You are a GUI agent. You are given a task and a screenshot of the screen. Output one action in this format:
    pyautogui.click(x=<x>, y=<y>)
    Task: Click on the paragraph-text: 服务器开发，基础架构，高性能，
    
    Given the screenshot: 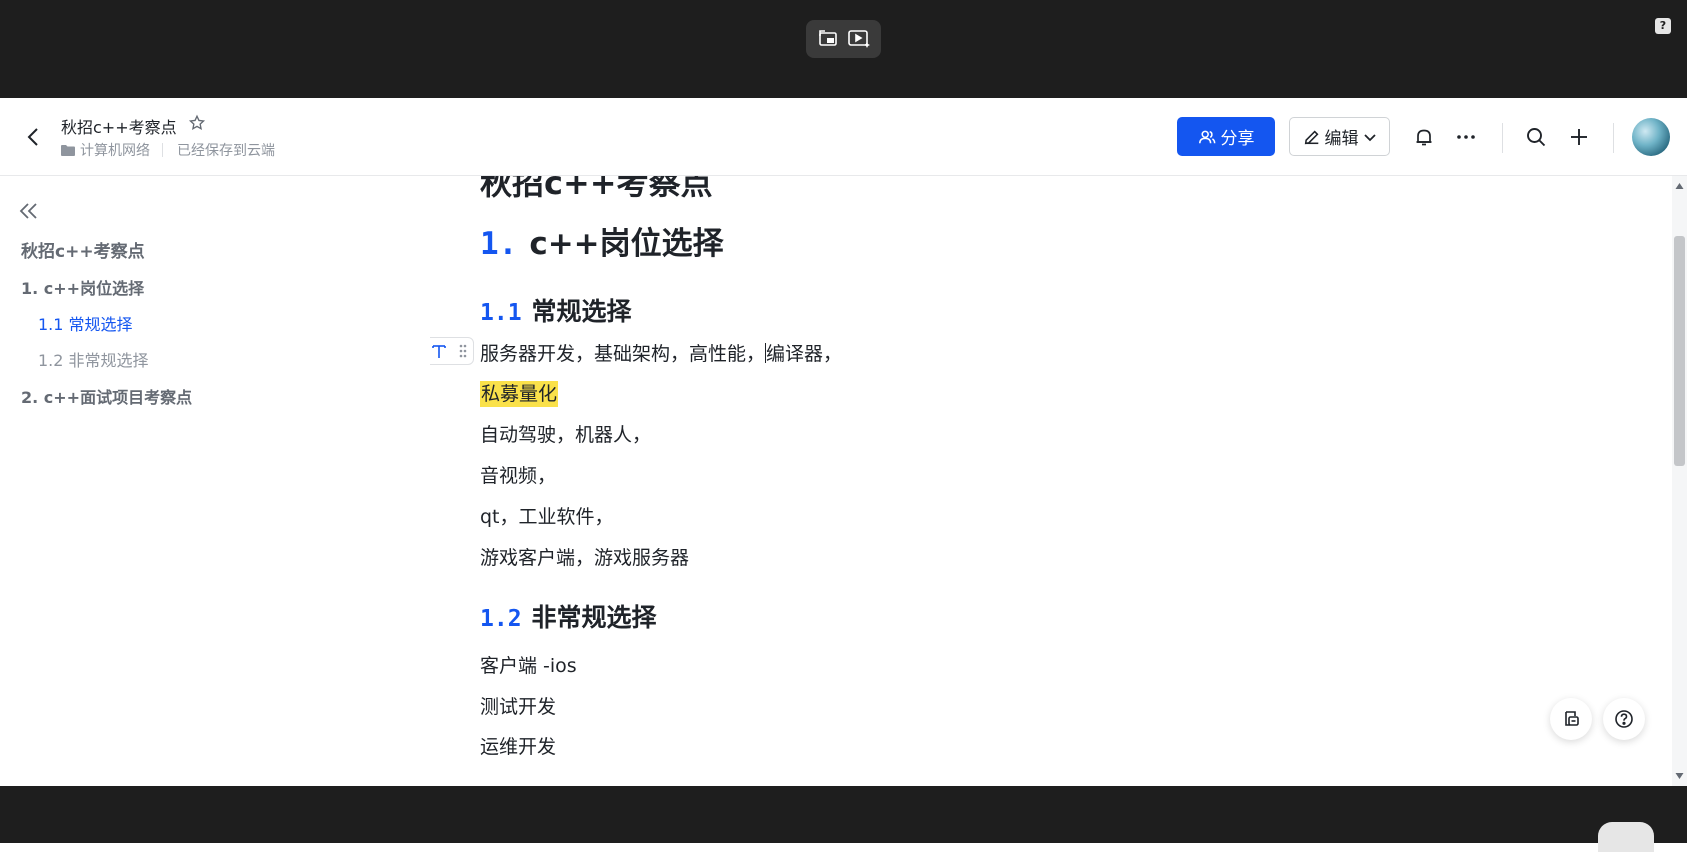 What is the action you would take?
    pyautogui.click(x=623, y=354)
    